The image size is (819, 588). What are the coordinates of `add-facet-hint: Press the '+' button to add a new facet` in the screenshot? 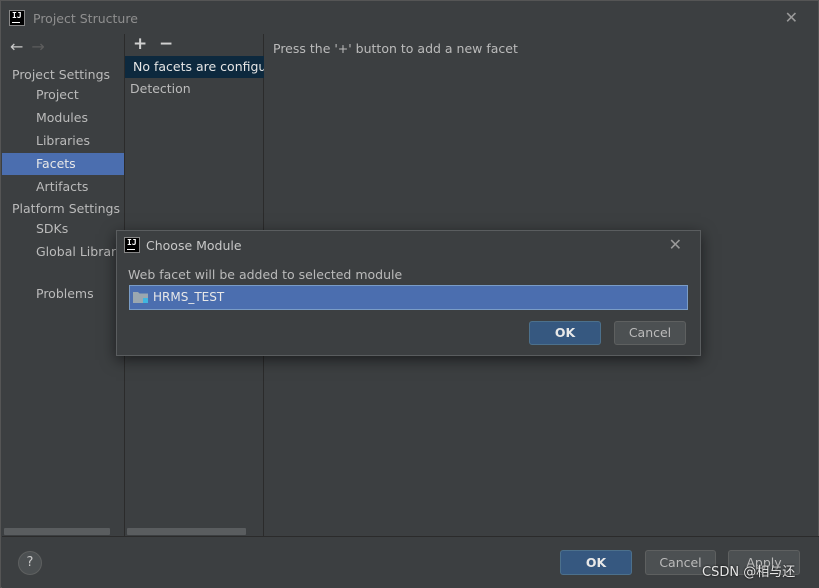 It's located at (395, 48).